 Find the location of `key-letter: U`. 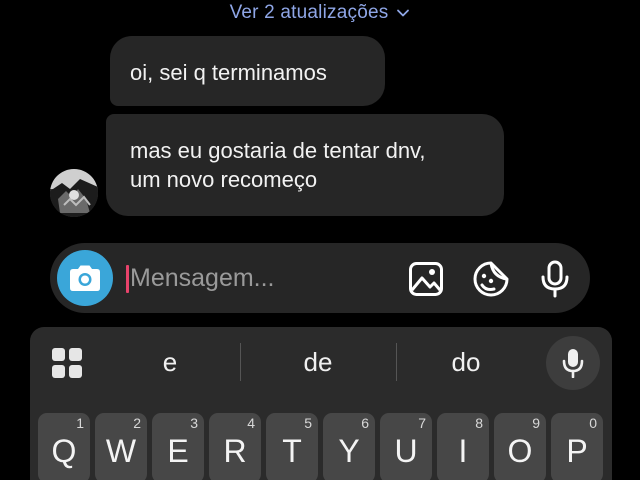

key-letter: U is located at coordinates (406, 451).